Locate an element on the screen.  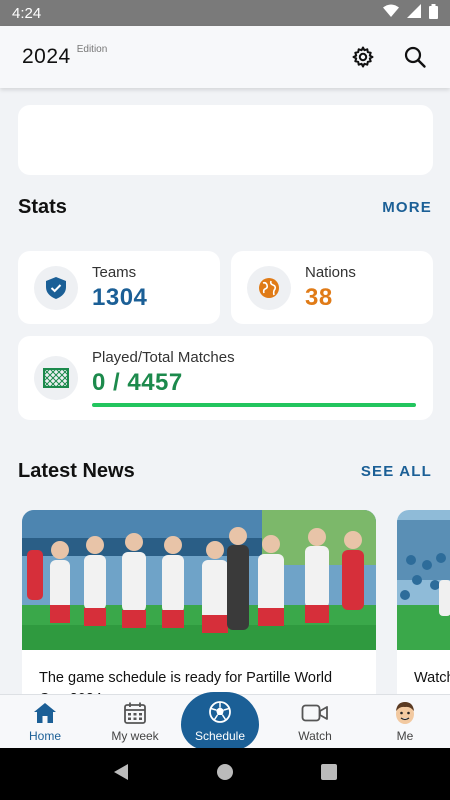
nav-me-label: Me is located at coordinates (405, 736).